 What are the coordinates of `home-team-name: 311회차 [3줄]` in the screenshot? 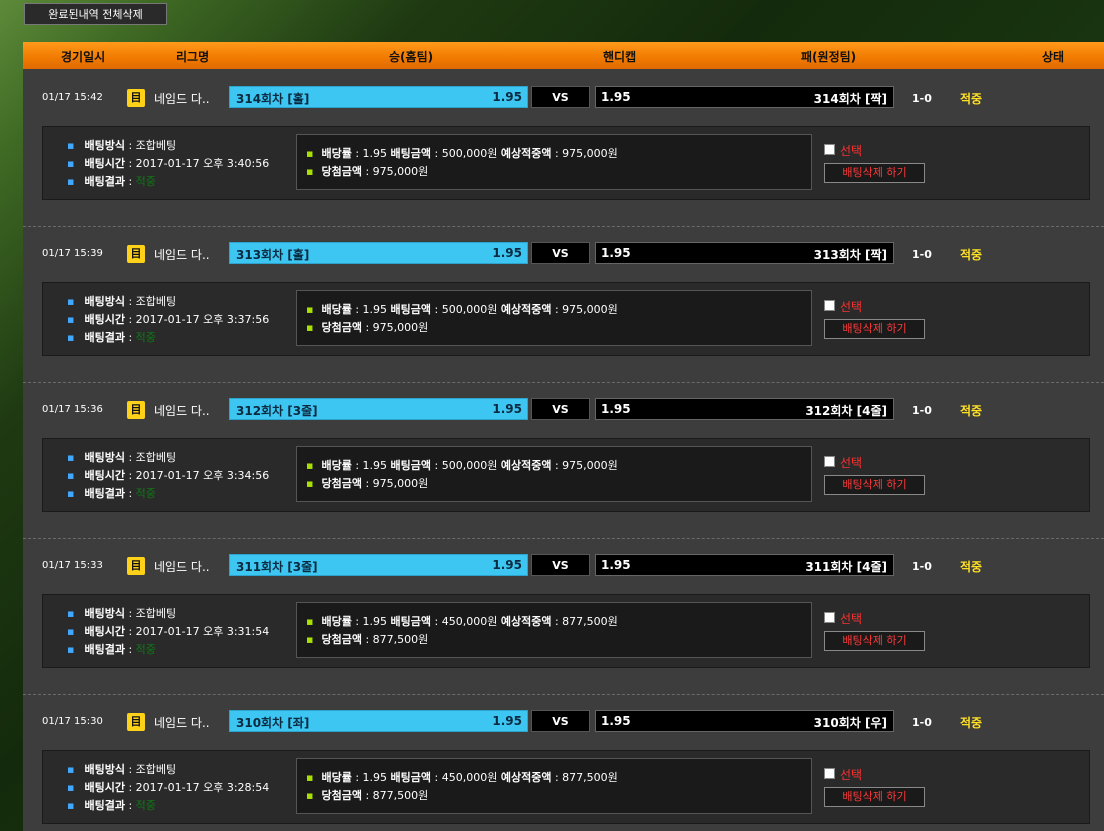 It's located at (277, 567).